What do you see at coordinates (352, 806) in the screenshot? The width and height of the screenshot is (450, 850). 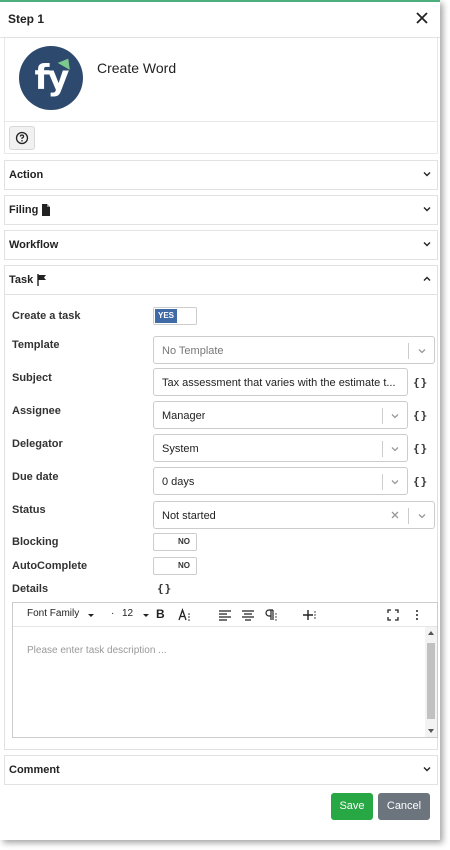 I see `save-button: Save` at bounding box center [352, 806].